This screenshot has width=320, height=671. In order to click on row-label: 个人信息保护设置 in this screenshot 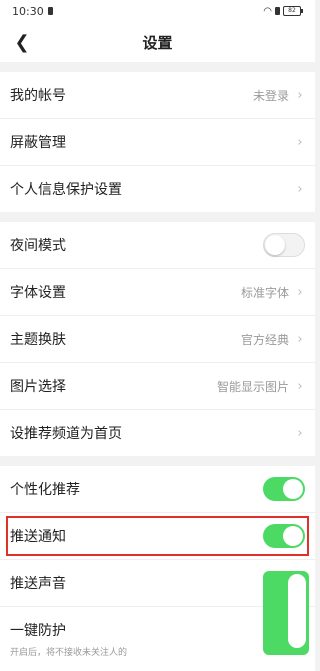, I will do `click(66, 190)`.